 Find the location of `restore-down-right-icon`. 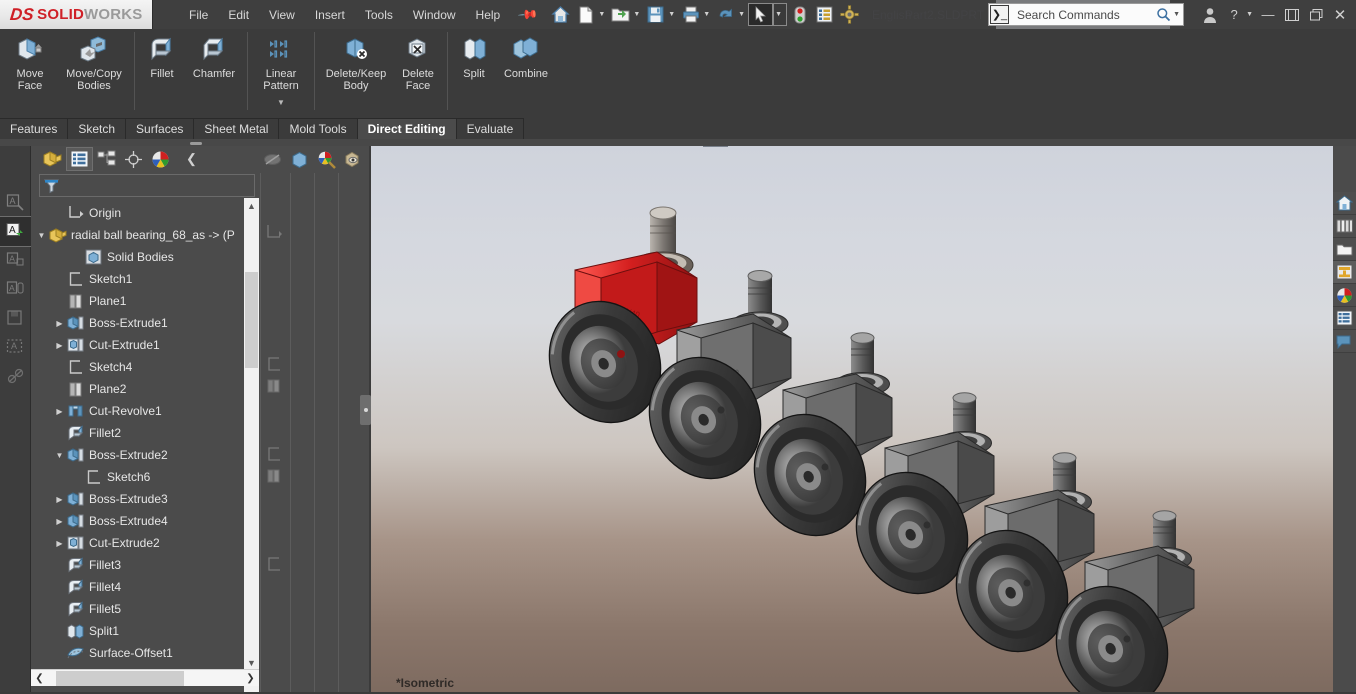

restore-down-right-icon is located at coordinates (1270, 147).